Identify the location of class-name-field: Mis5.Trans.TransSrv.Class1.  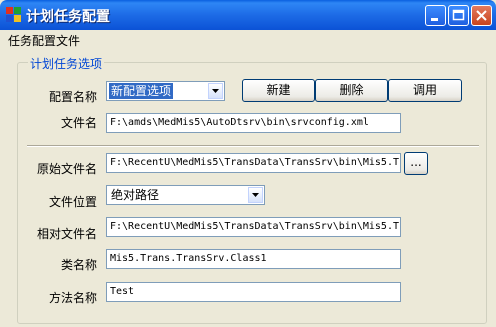
(253, 259).